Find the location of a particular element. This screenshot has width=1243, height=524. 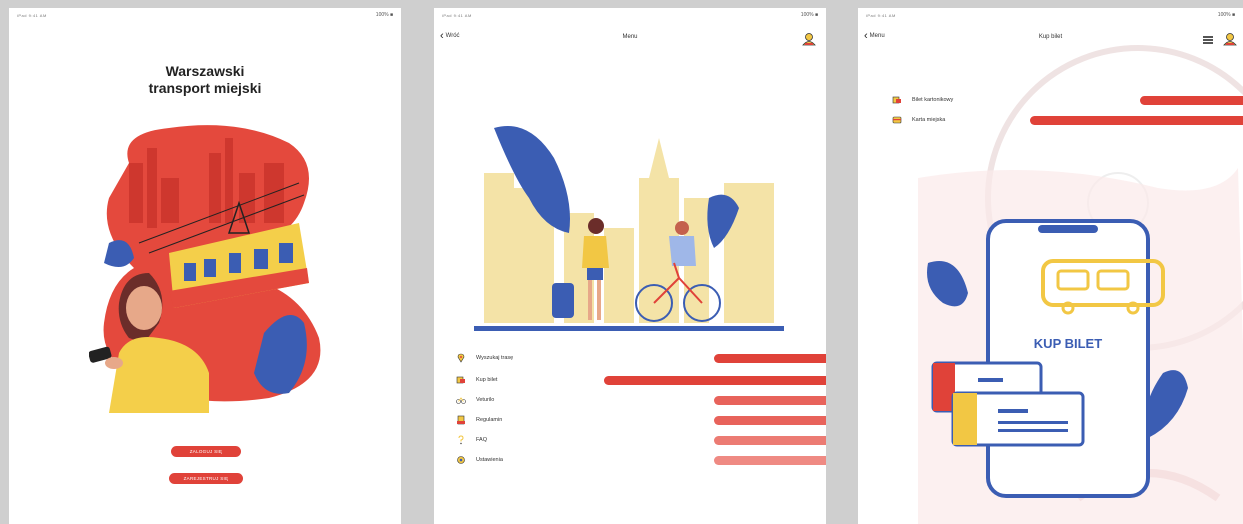

nav-bar: ‹ Wróć Menu is located at coordinates (630, 39).